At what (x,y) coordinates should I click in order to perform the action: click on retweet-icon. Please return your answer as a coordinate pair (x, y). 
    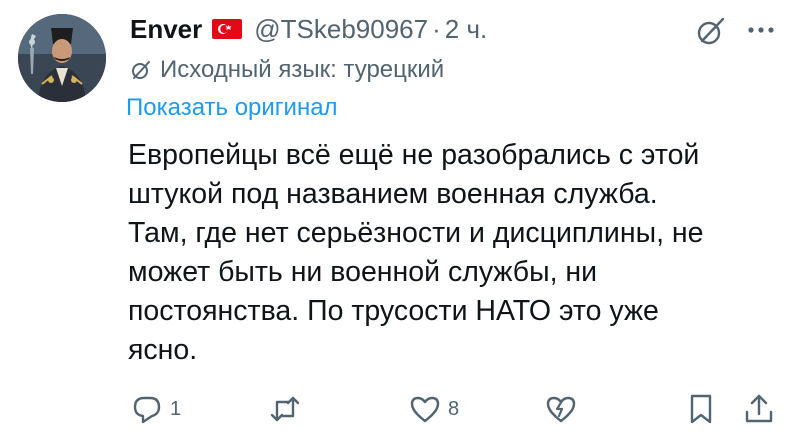
    Looking at the image, I should click on (285, 409).